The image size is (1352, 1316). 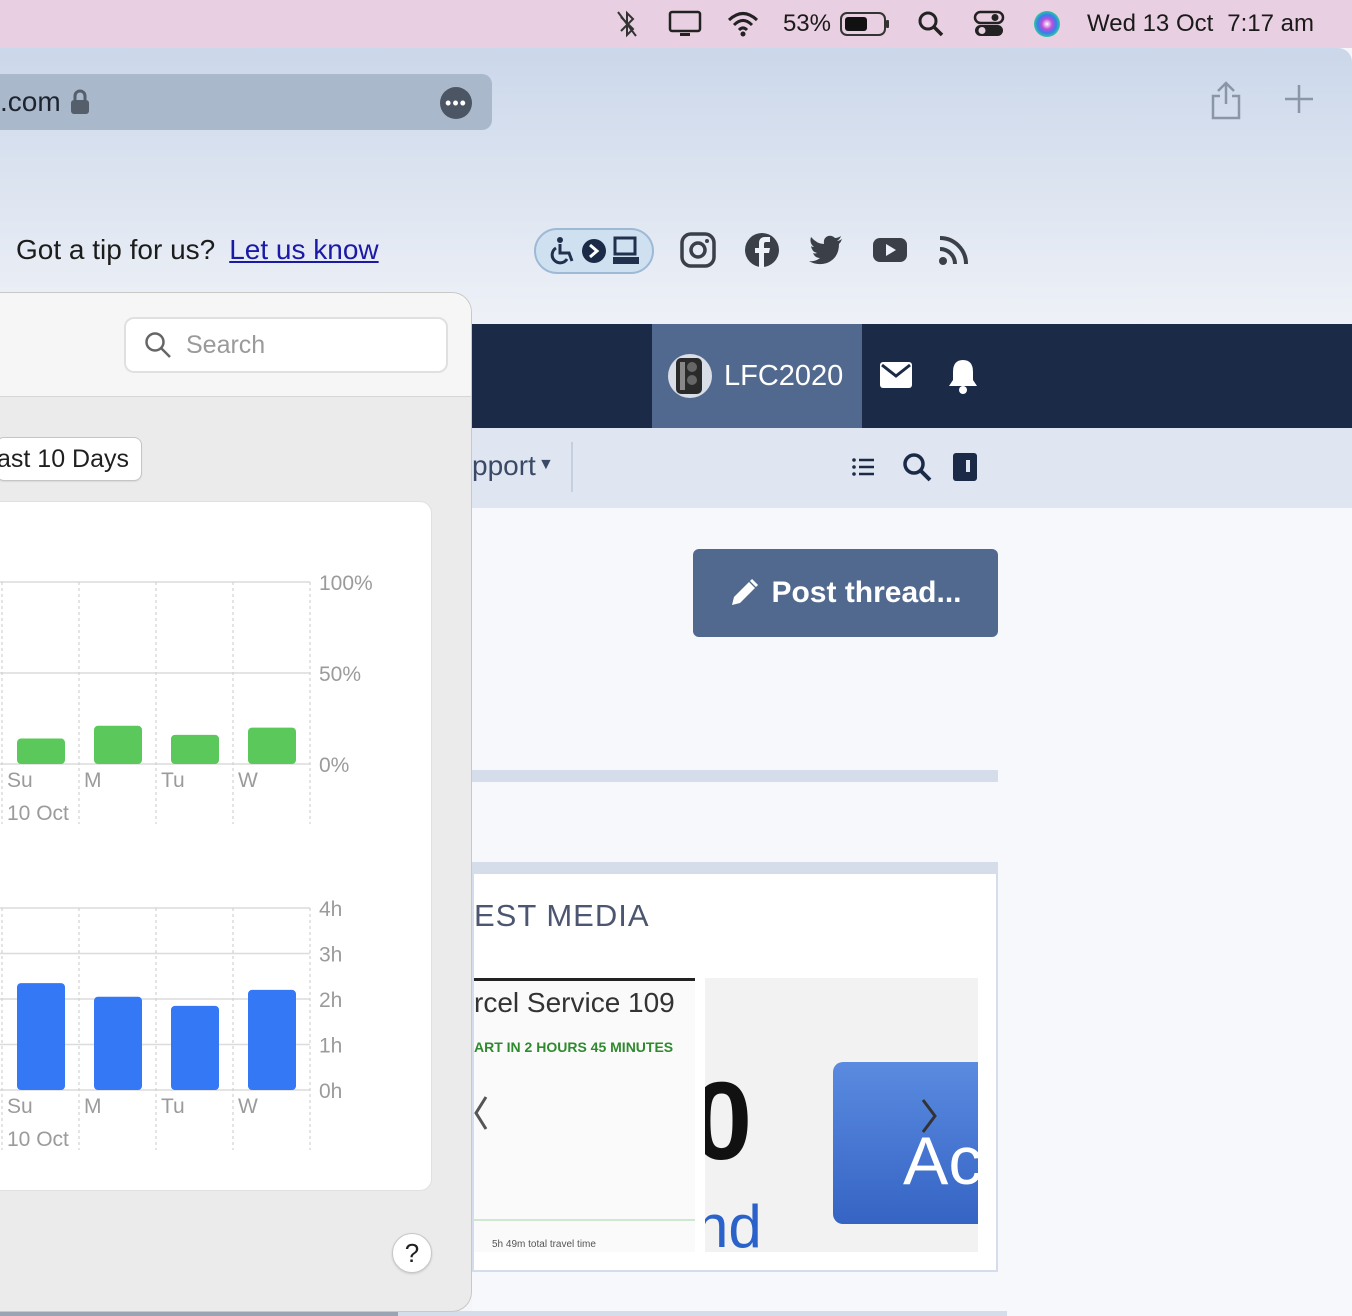 What do you see at coordinates (890, 250) in the screenshot?
I see `youtube-icon` at bounding box center [890, 250].